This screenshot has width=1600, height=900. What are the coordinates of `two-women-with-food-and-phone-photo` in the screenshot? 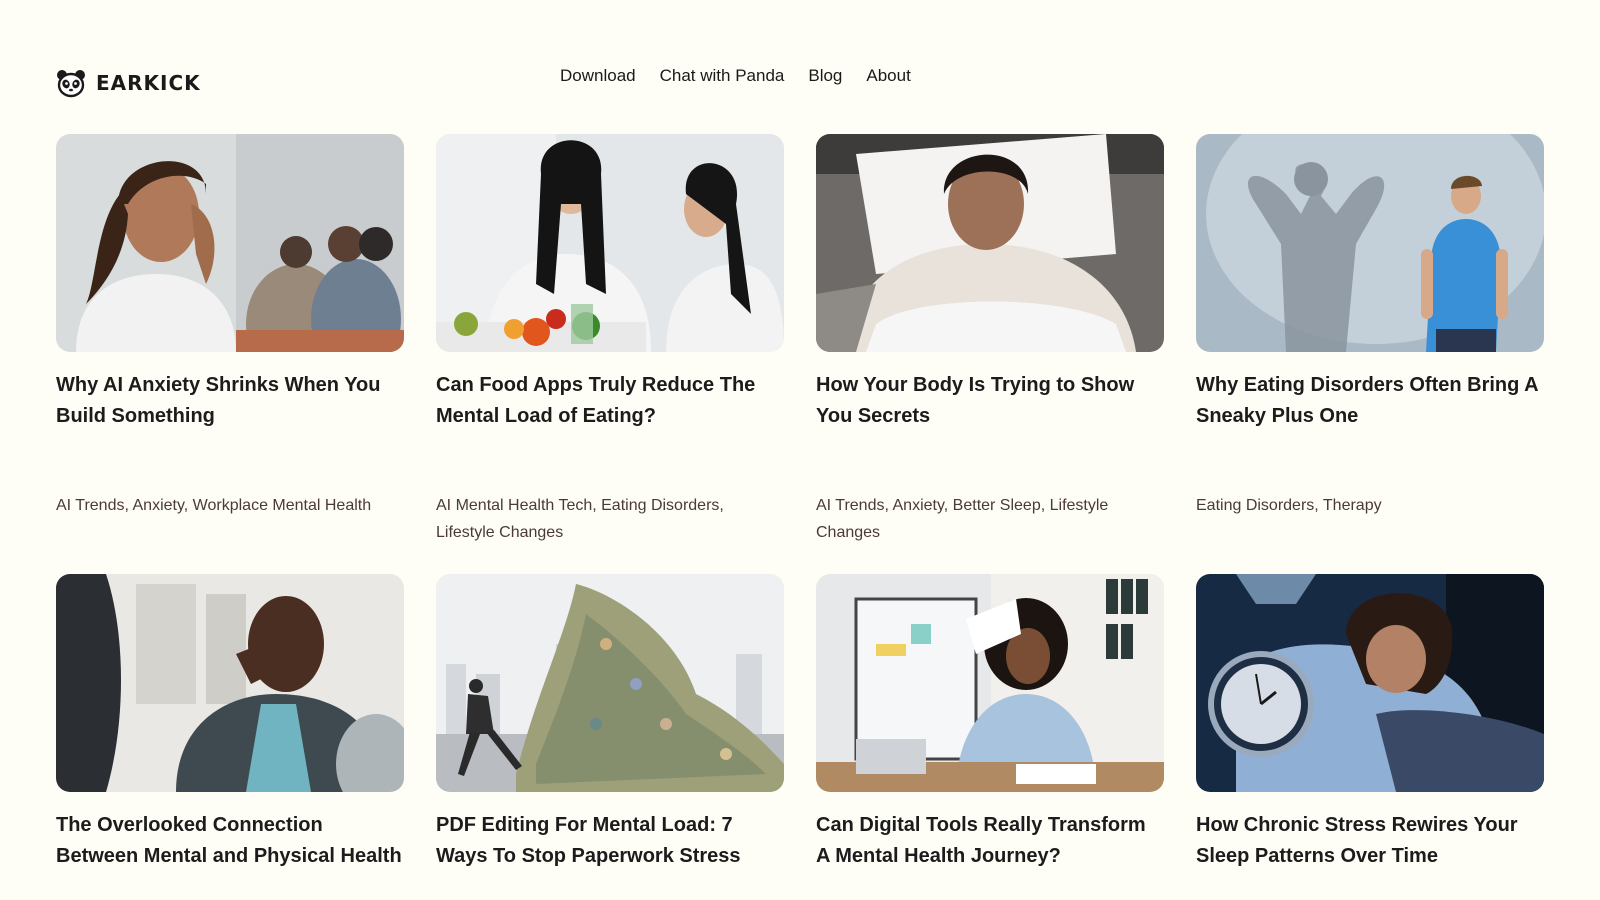 It's located at (610, 243).